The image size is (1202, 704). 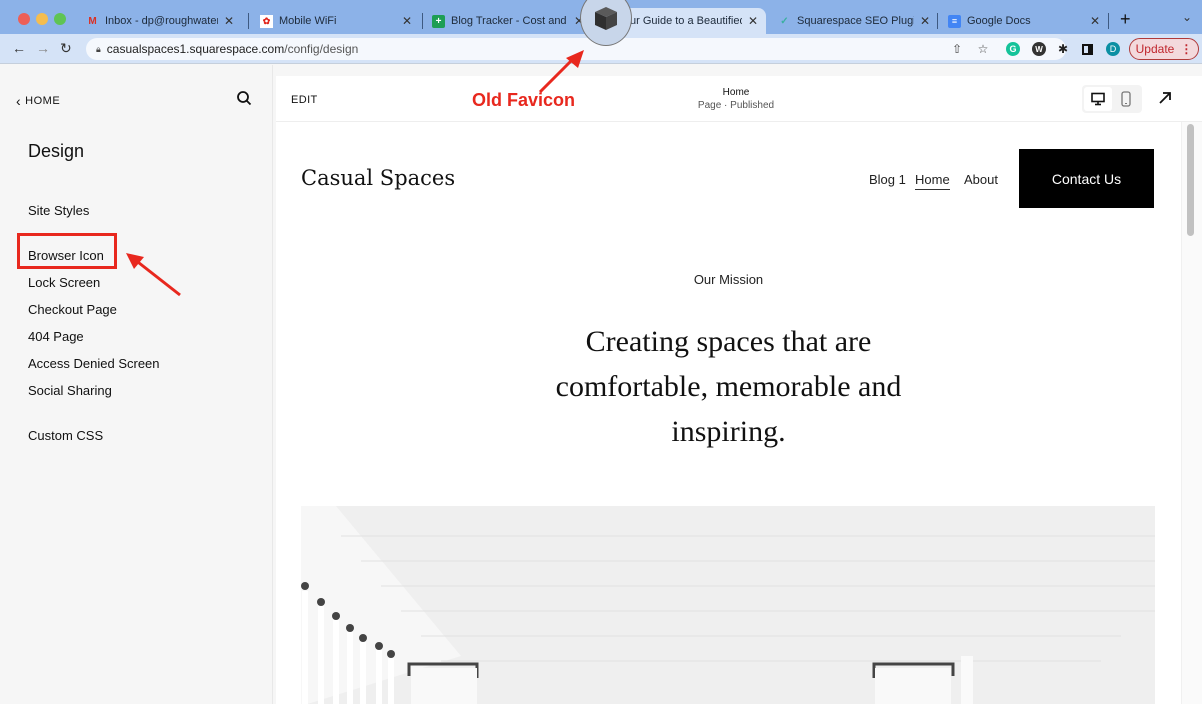 What do you see at coordinates (954, 21) in the screenshot?
I see `google-docs-icon: ≡` at bounding box center [954, 21].